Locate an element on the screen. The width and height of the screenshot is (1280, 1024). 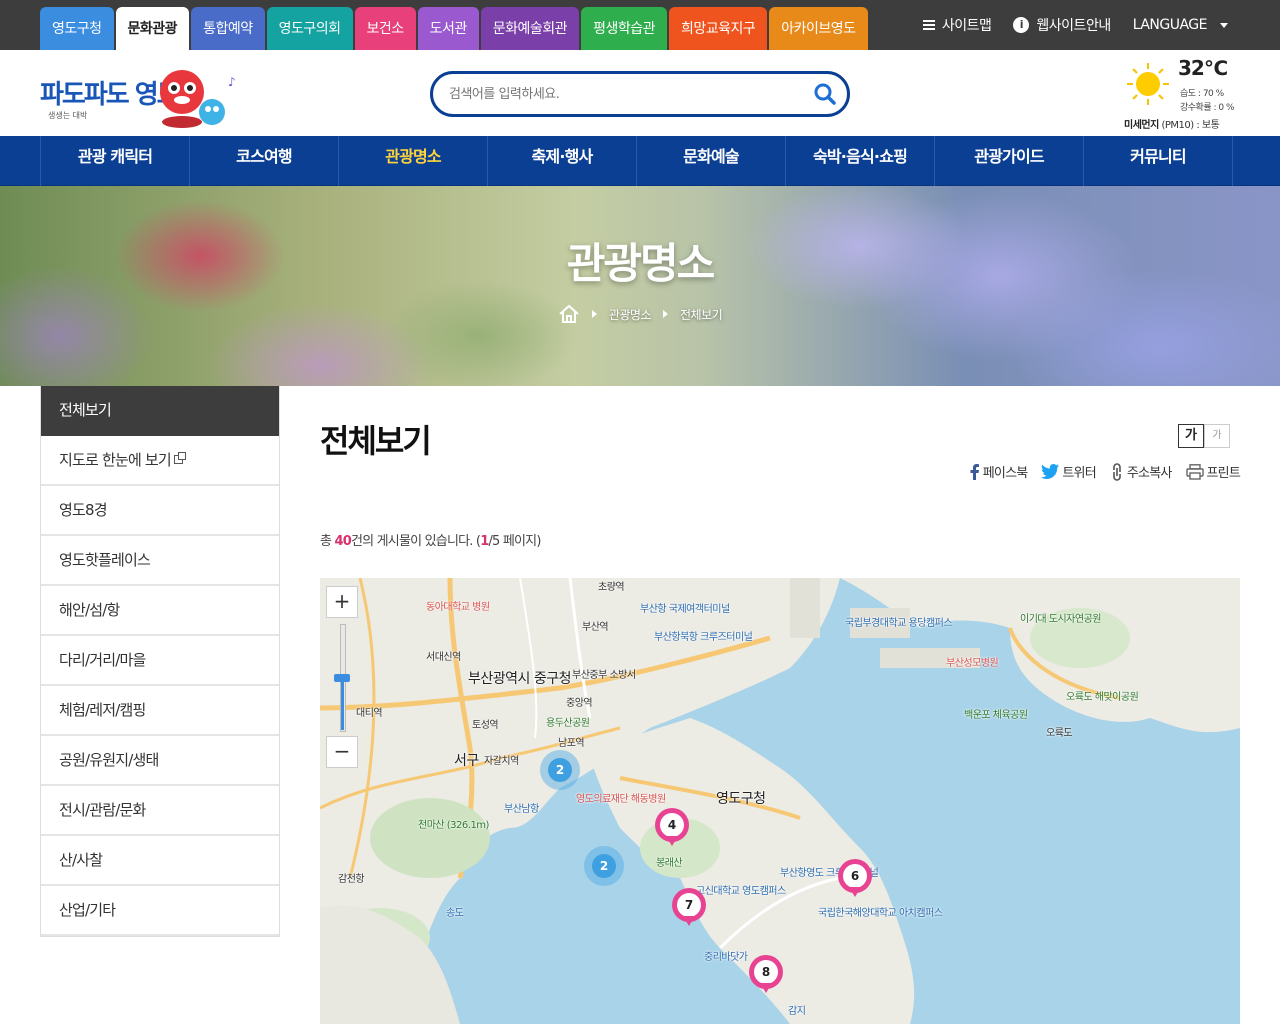
zoom-slider-handle is located at coordinates (342, 678).